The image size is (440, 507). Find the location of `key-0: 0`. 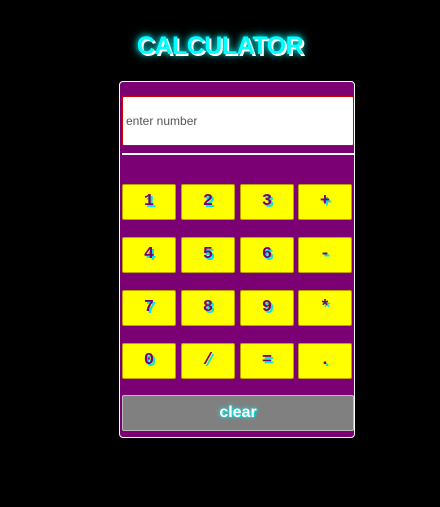

key-0: 0 is located at coordinates (149, 361).